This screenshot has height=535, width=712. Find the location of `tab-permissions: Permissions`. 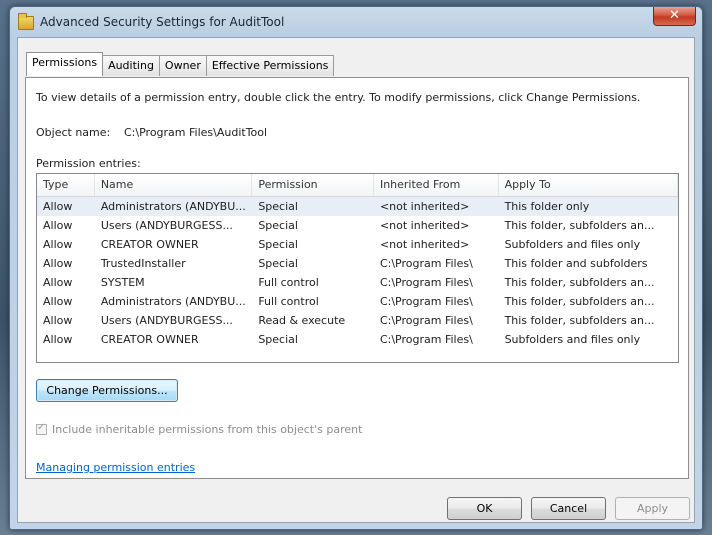

tab-permissions: Permissions is located at coordinates (65, 64).